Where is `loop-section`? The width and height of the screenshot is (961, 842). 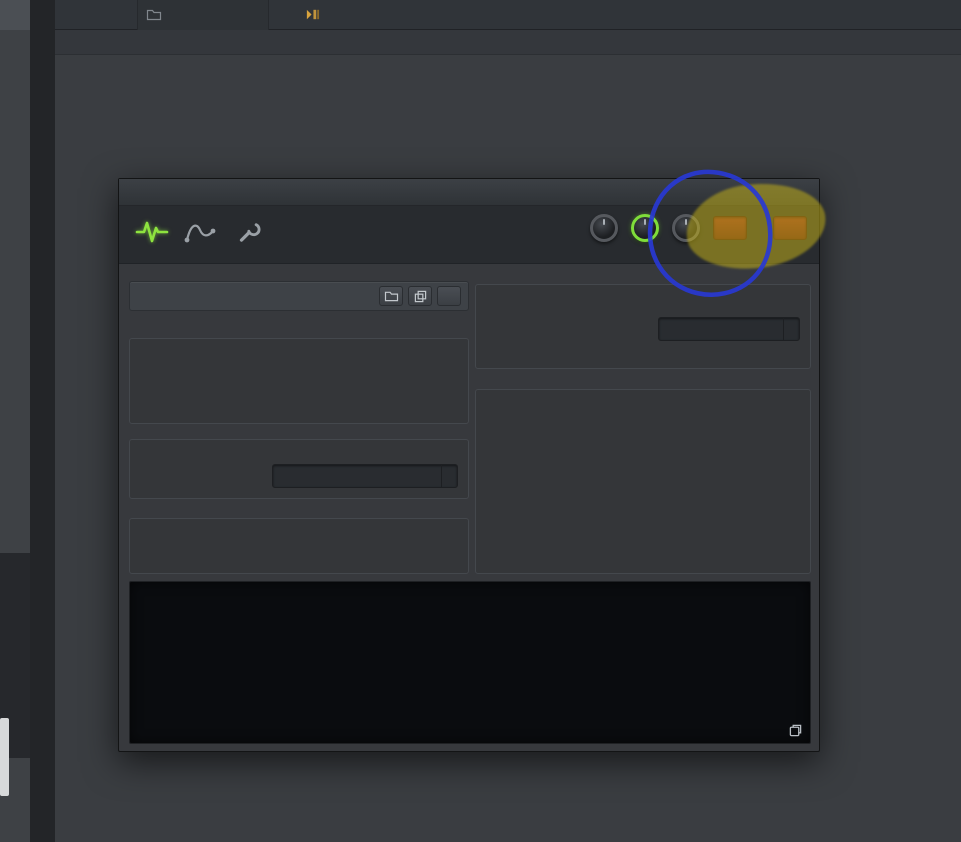 loop-section is located at coordinates (299, 546).